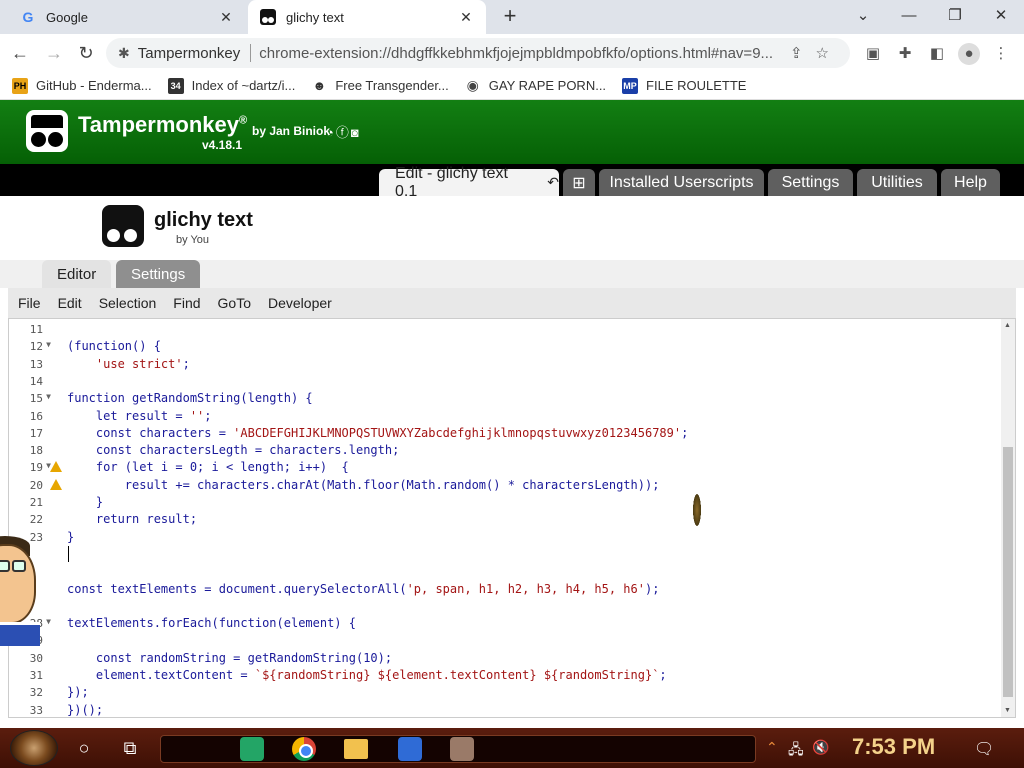  What do you see at coordinates (1007, 325) in the screenshot?
I see `scroll-up-icon: ▲` at bounding box center [1007, 325].